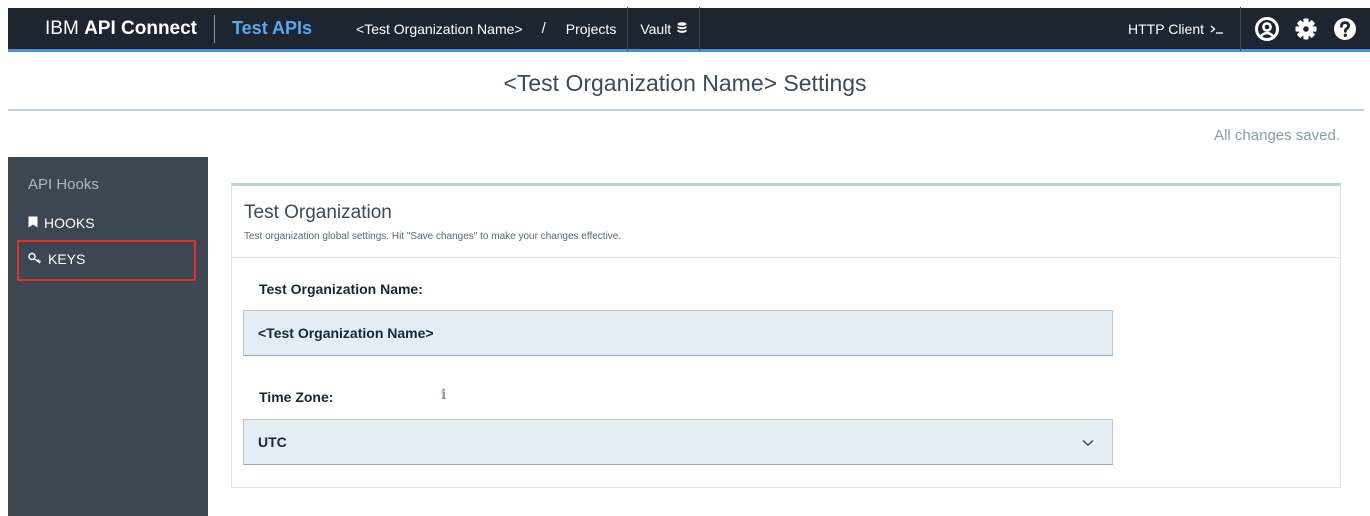 The height and width of the screenshot is (516, 1370). What do you see at coordinates (591, 29) in the screenshot?
I see `breadcrumb-projects: Projects` at bounding box center [591, 29].